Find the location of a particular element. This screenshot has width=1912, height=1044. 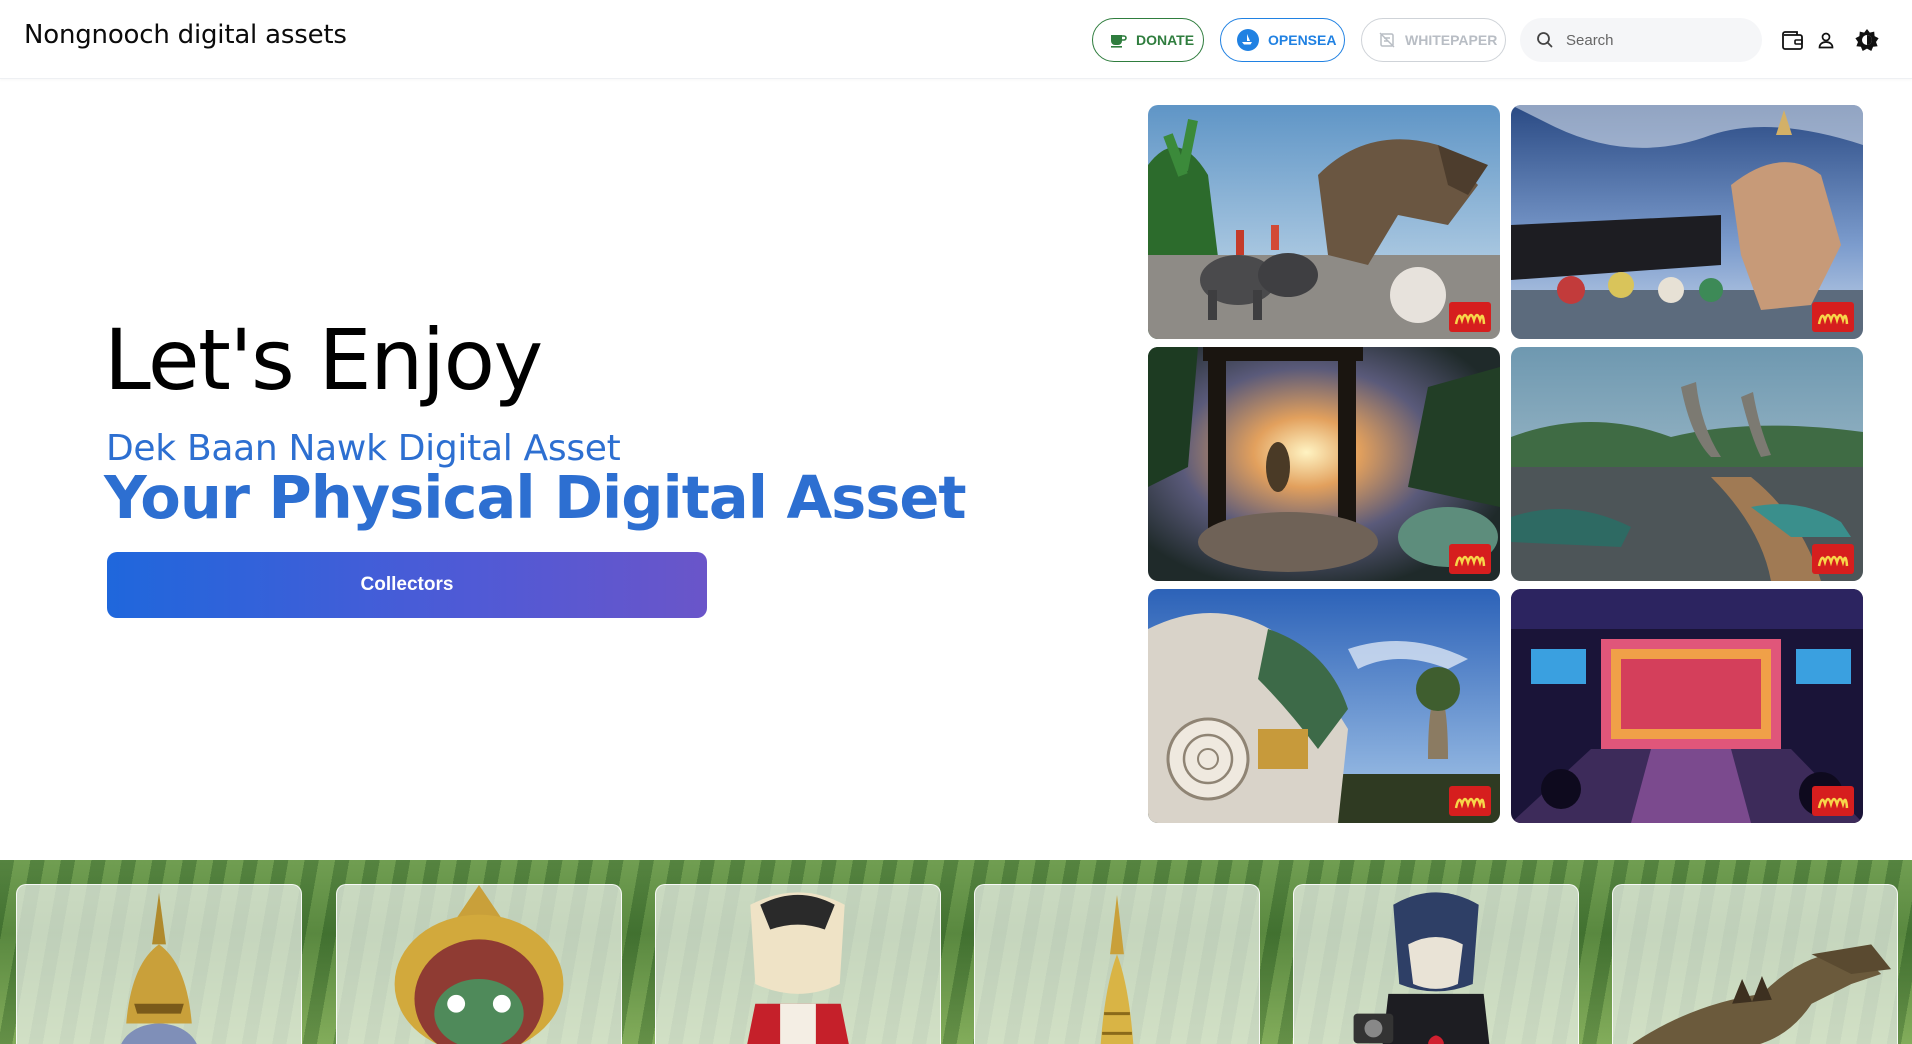

sunset-garden-photo is located at coordinates (1324, 464).